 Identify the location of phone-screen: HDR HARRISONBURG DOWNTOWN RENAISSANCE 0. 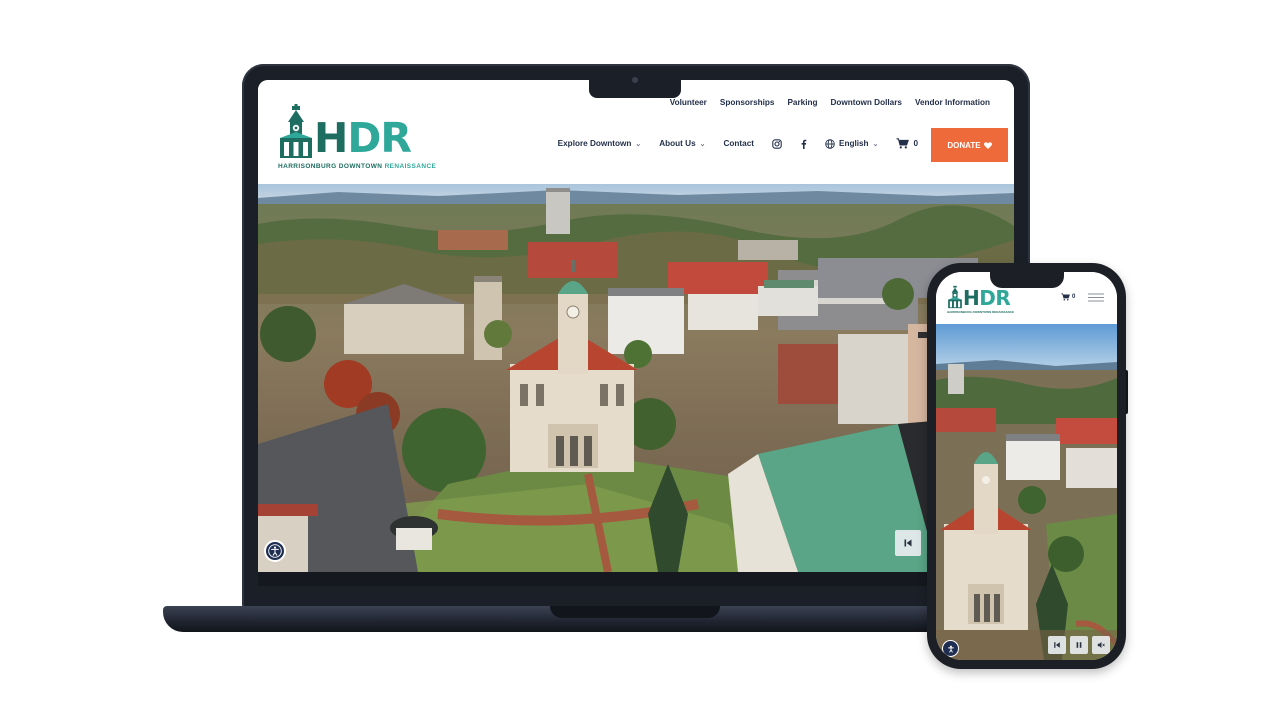
(1026, 466).